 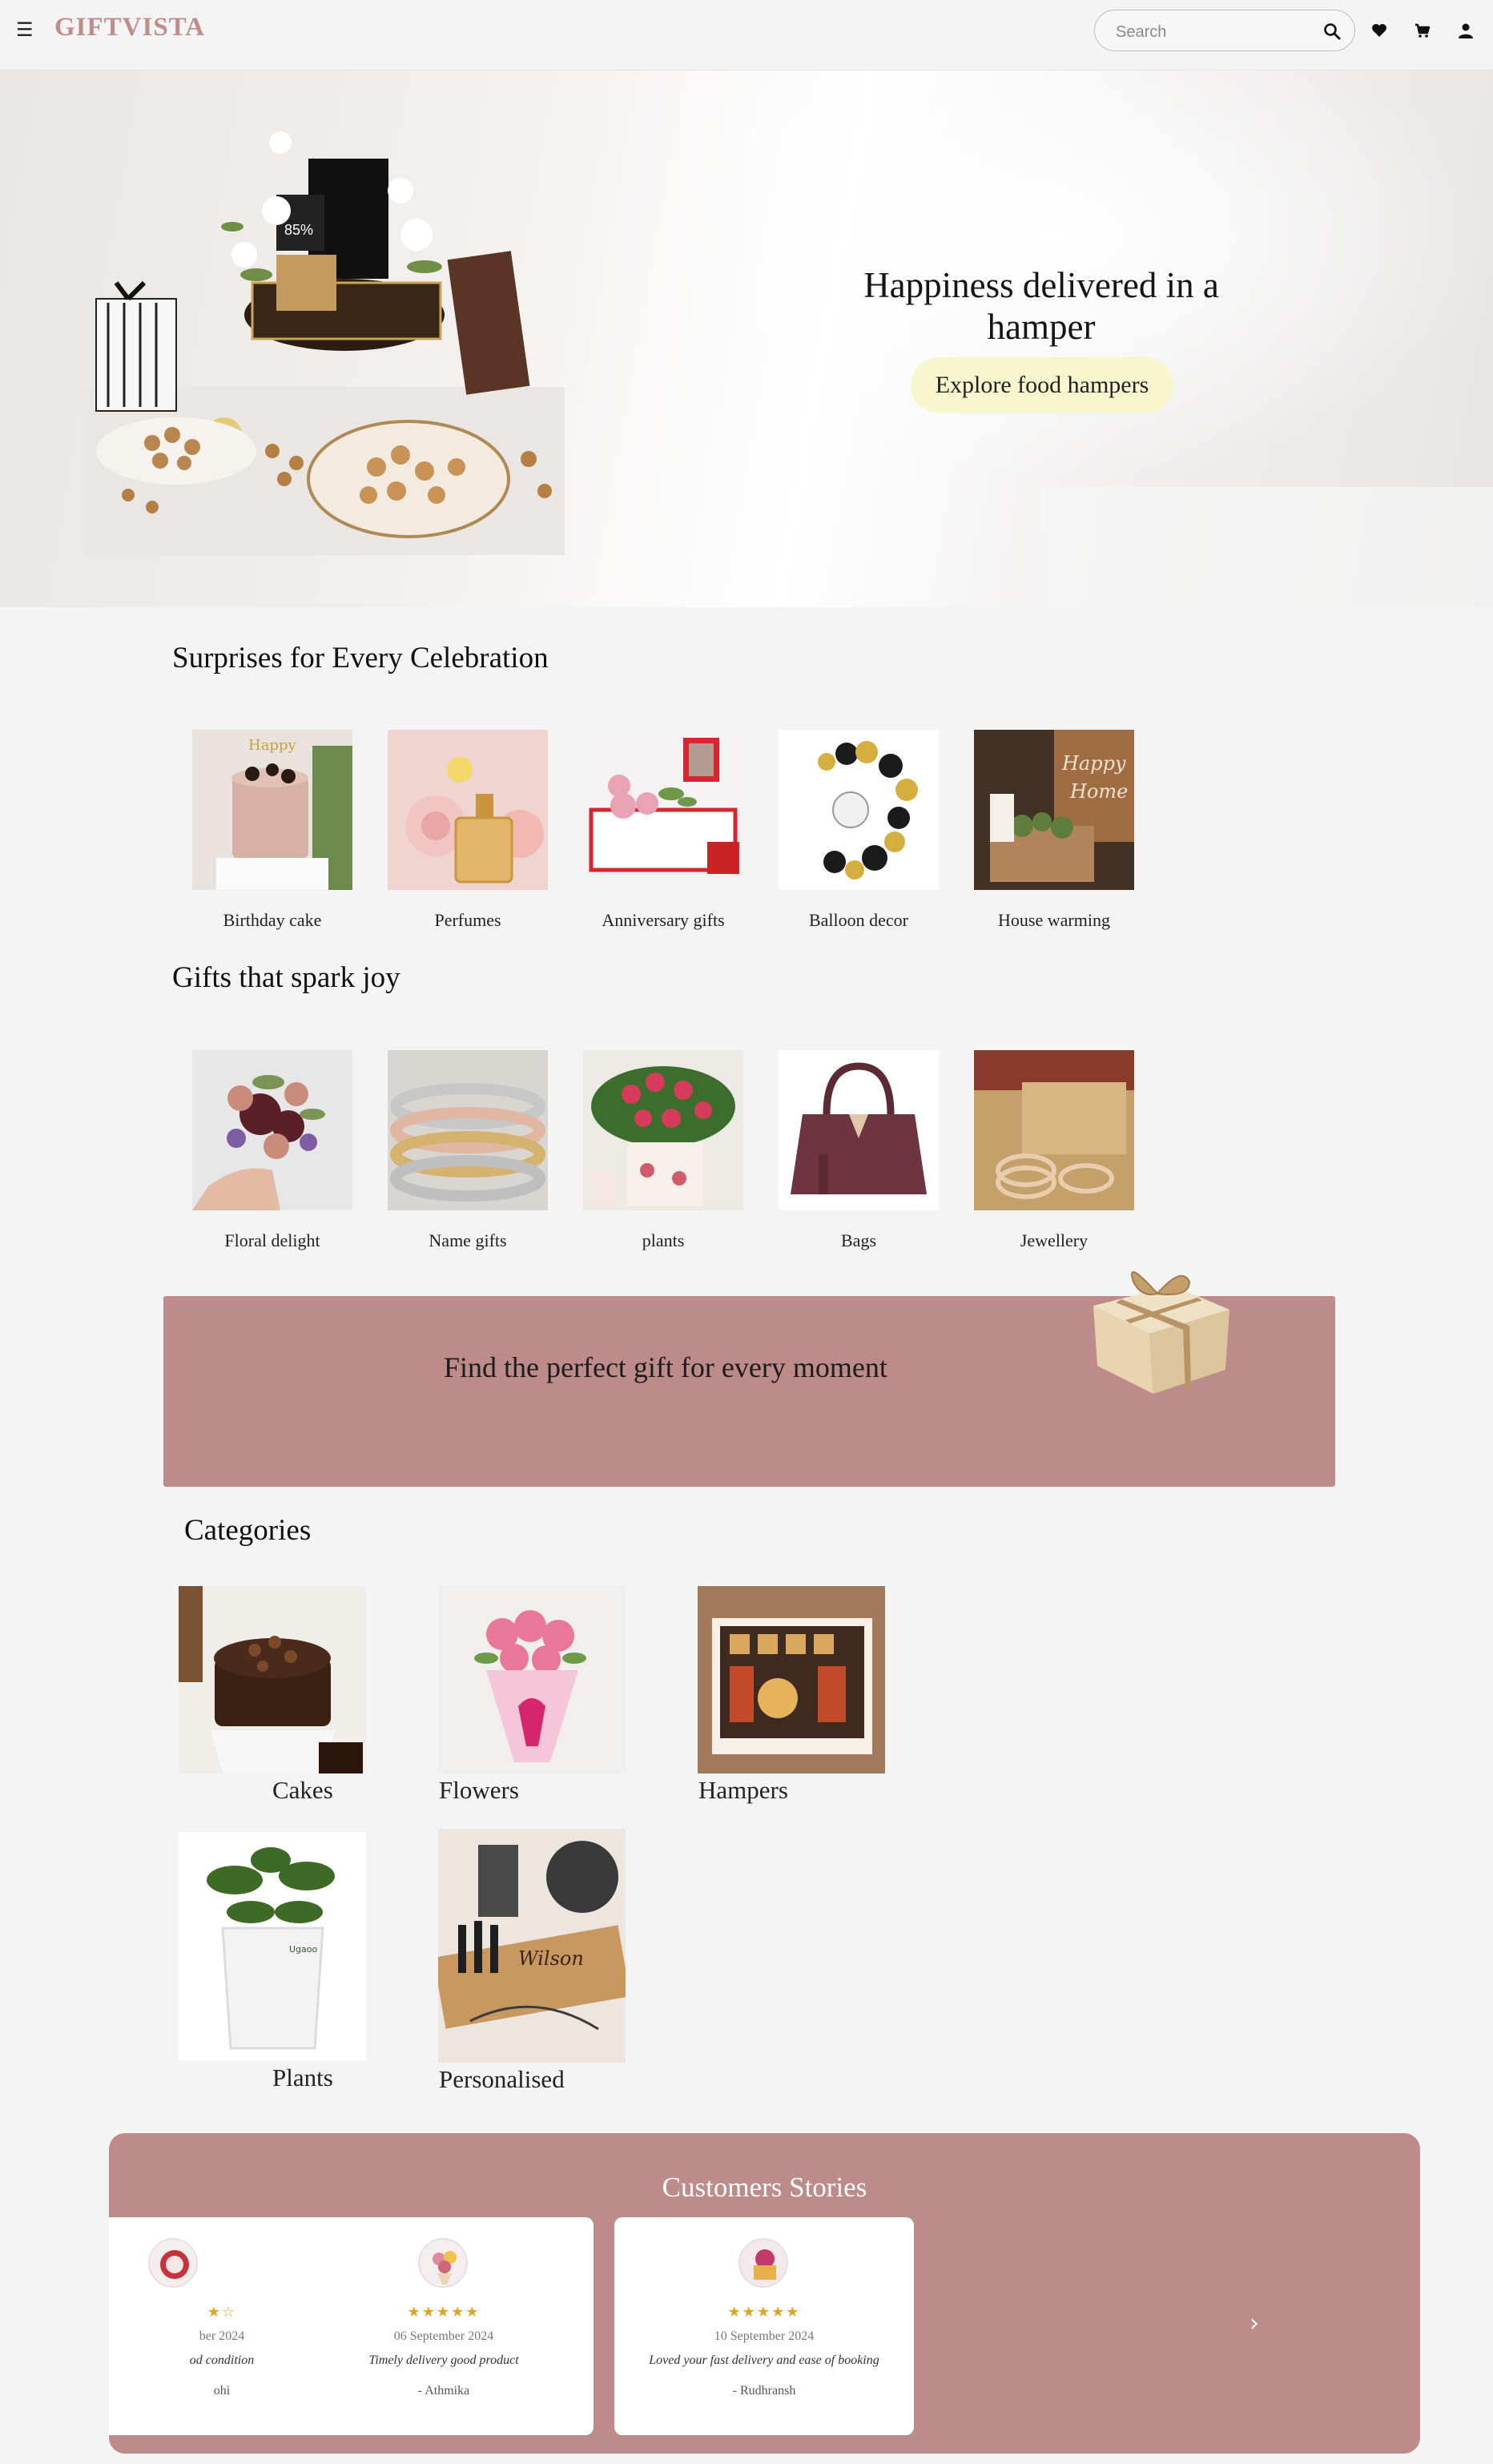 I want to click on hero-title: Happiness delivered in a hamper, so click(x=1041, y=306).